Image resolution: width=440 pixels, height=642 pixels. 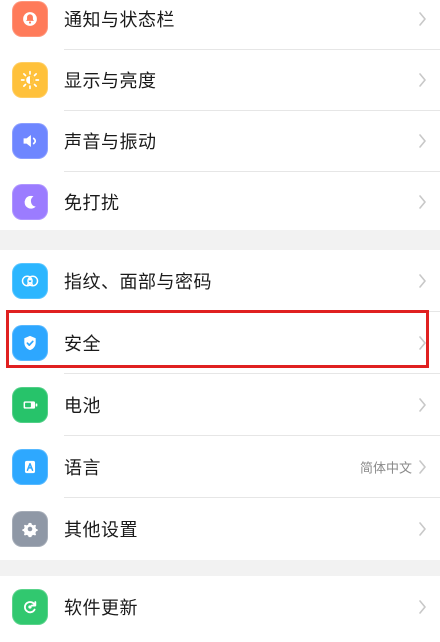 What do you see at coordinates (220, 80) in the screenshot?
I see `settings-item-display-brightness: 显示与亮度` at bounding box center [220, 80].